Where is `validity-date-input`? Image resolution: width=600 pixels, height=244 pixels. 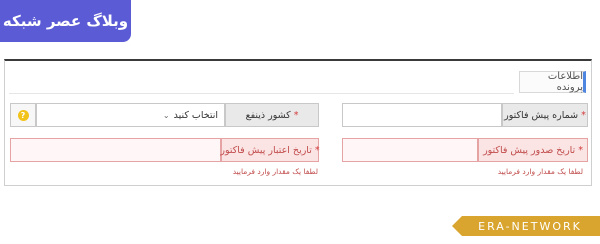 validity-date-input is located at coordinates (115, 150).